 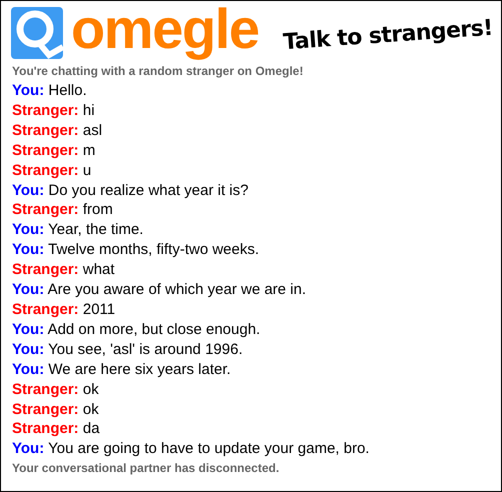 What do you see at coordinates (56, 429) in the screenshot?
I see `chat-message: Stranger: da` at bounding box center [56, 429].